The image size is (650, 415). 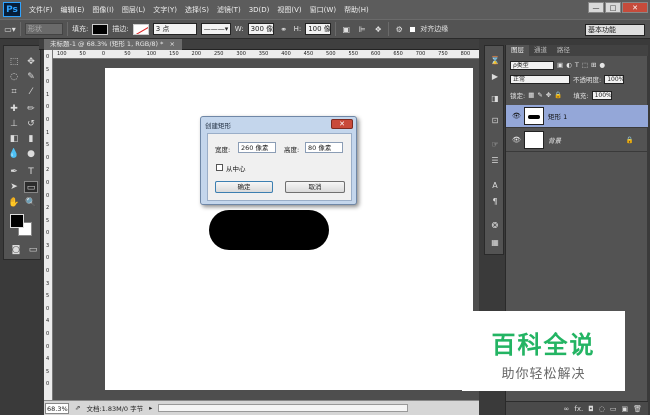 What do you see at coordinates (44, 29) in the screenshot?
I see `tool-mode-select: 形状` at bounding box center [44, 29].